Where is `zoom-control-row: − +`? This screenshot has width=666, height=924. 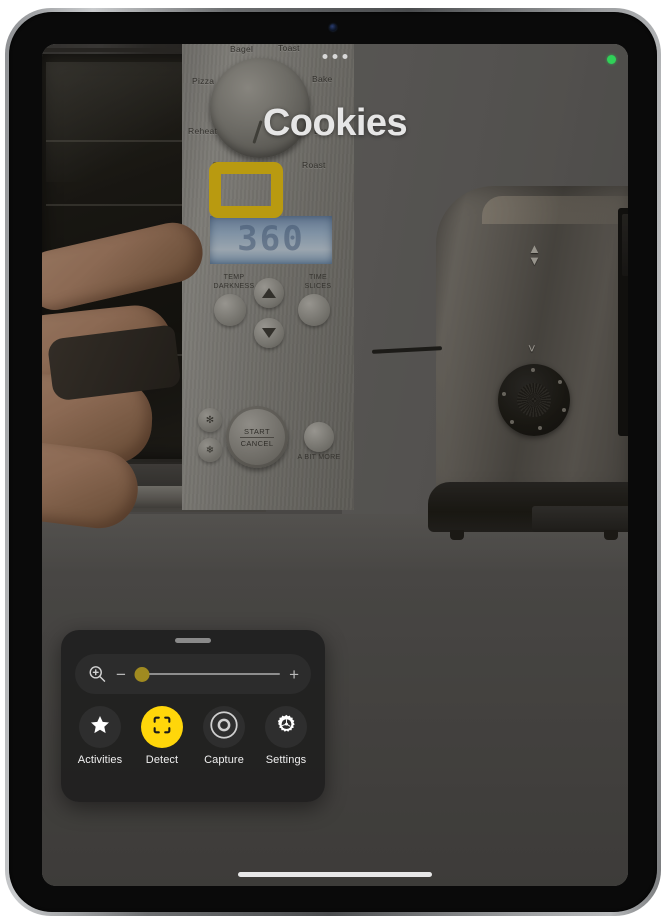
zoom-control-row: − + is located at coordinates (193, 674).